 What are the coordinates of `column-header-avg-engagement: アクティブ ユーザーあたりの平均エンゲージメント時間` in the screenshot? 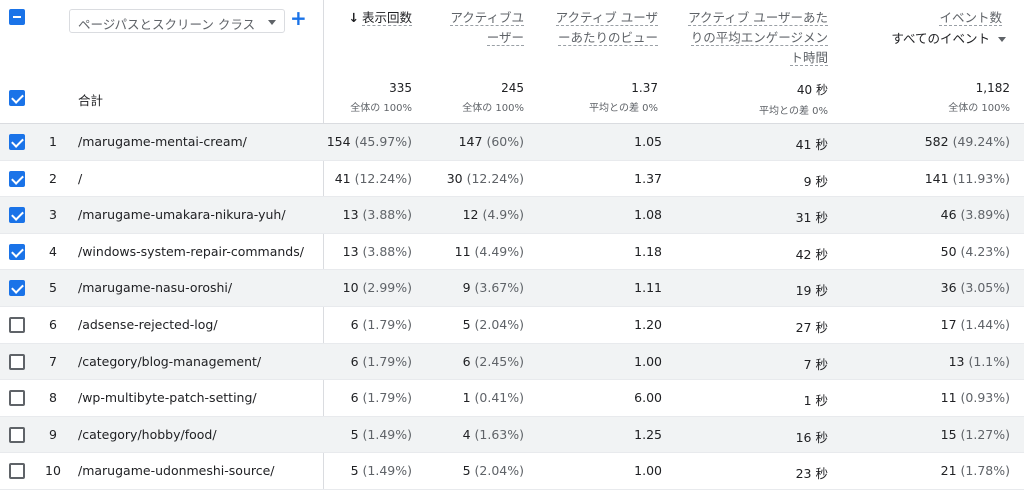 It's located at (758, 38).